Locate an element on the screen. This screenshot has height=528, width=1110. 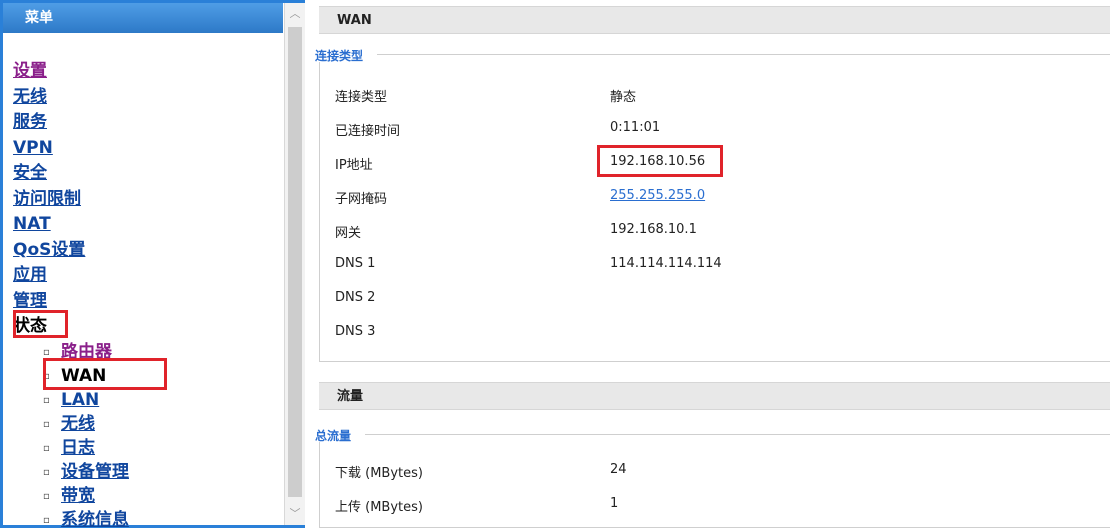
row-value: 0:11:01 is located at coordinates (635, 127).